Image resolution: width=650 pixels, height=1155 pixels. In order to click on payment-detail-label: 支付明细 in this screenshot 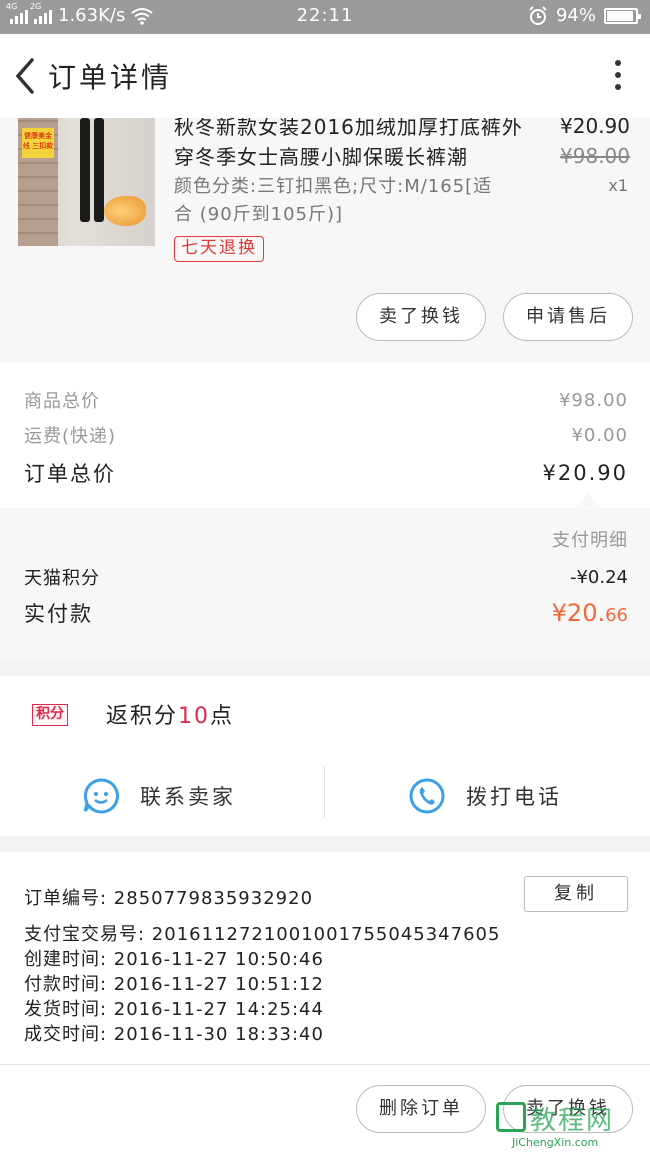, I will do `click(590, 540)`.